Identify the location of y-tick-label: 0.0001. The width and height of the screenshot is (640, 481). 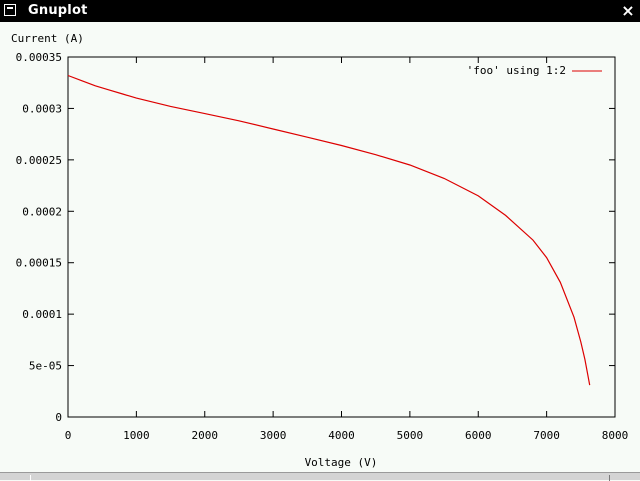
(42, 314).